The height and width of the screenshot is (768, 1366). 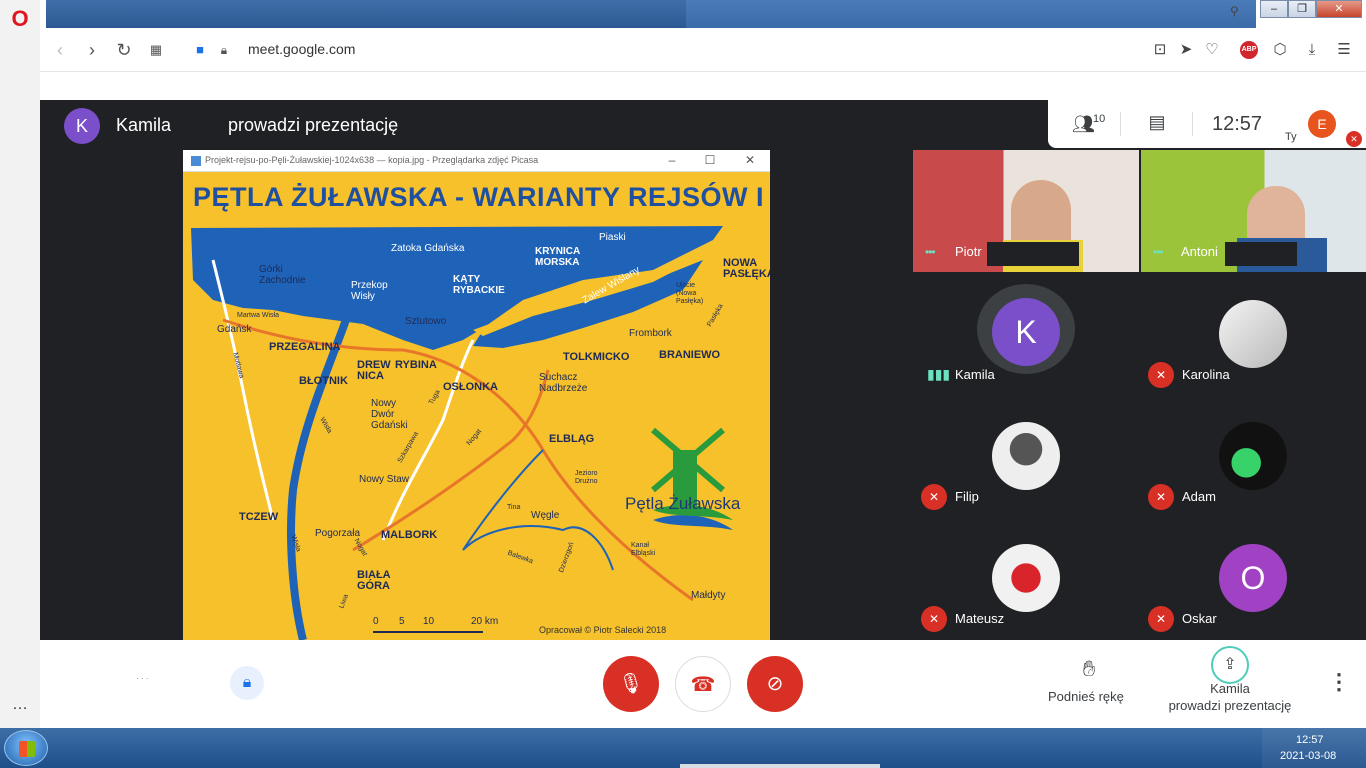 What do you see at coordinates (596, 357) in the screenshot?
I see `map-label: TOLKMICKO` at bounding box center [596, 357].